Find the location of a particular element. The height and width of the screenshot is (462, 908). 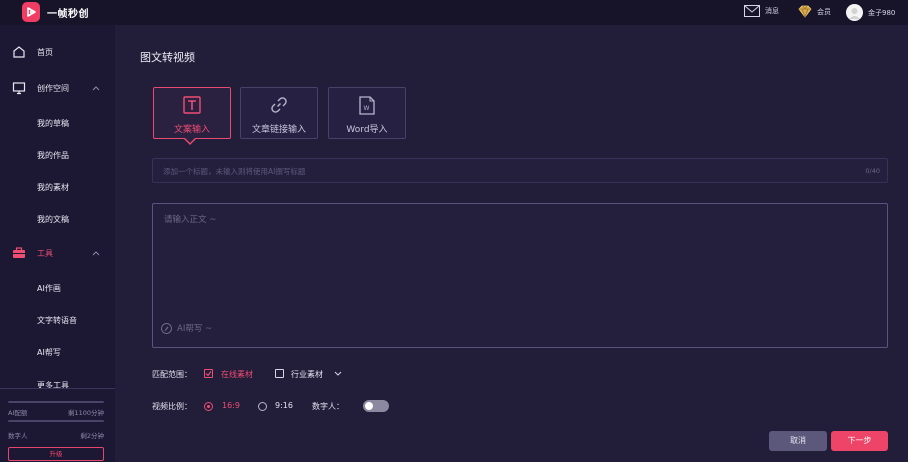

aspect-9-16-radio is located at coordinates (262, 406).